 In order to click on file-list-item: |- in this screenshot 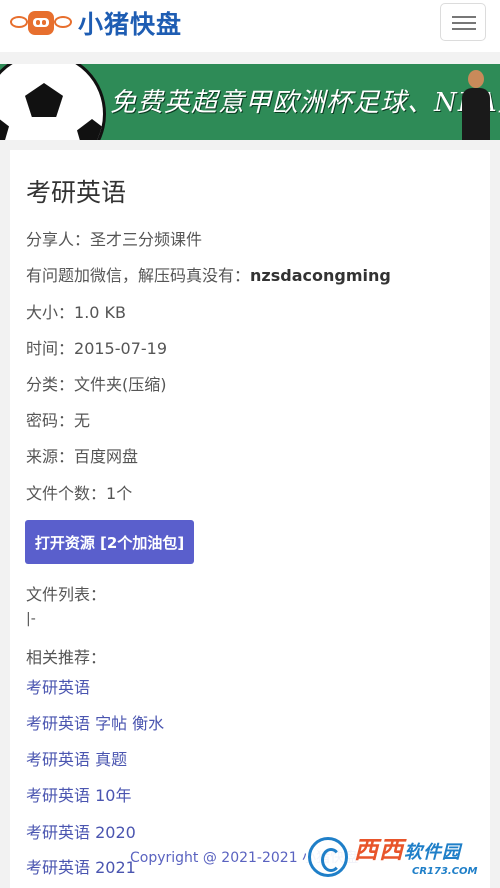, I will do `click(31, 619)`.